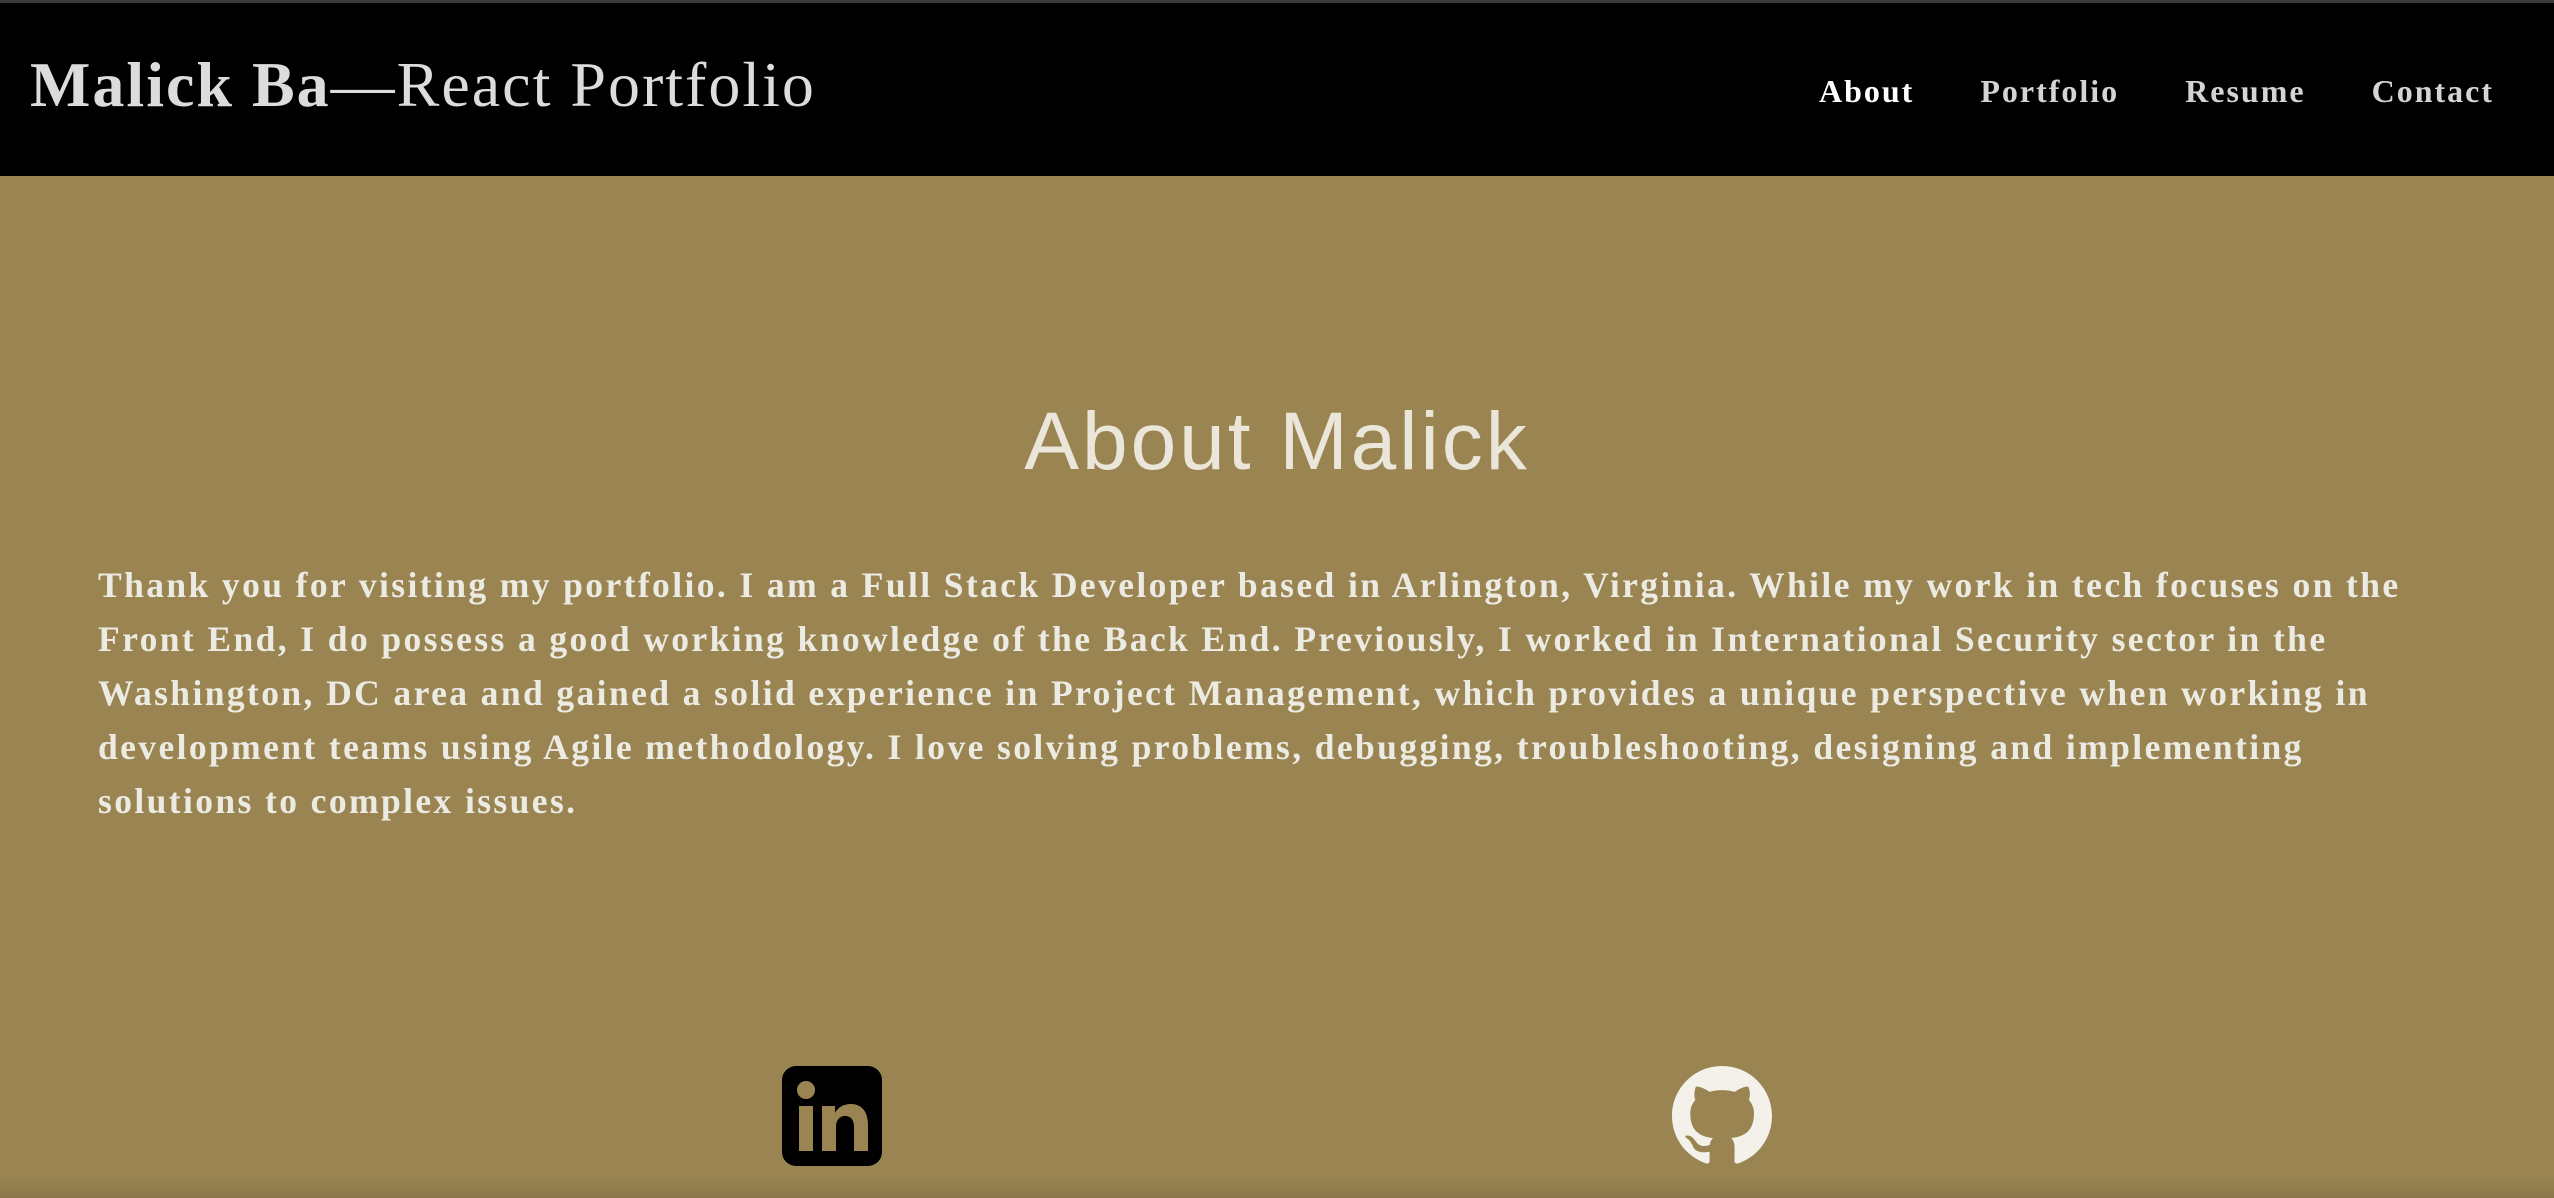  I want to click on nav-about: About, so click(1866, 91).